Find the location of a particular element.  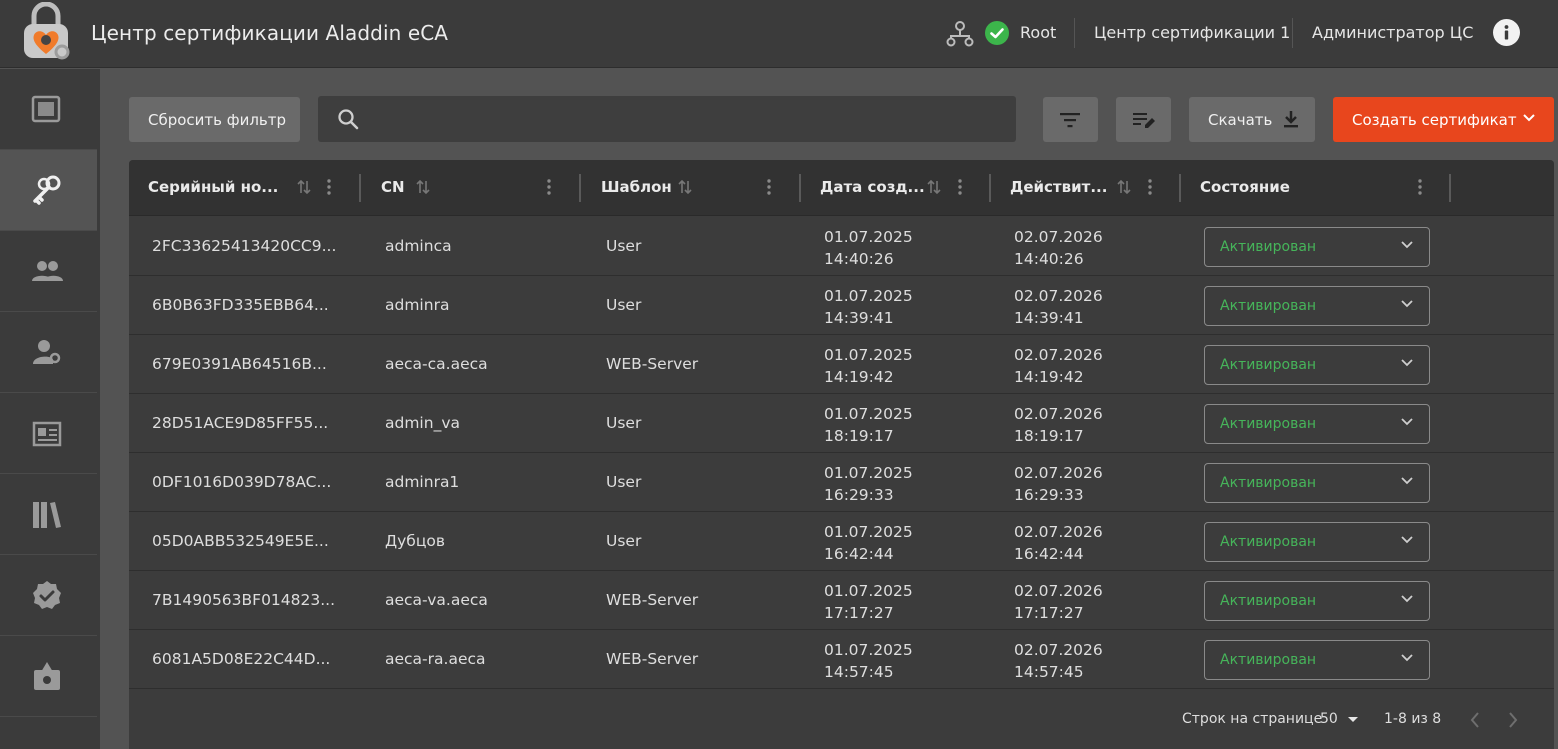

column-header-template: Шаблон is located at coordinates (692, 188).